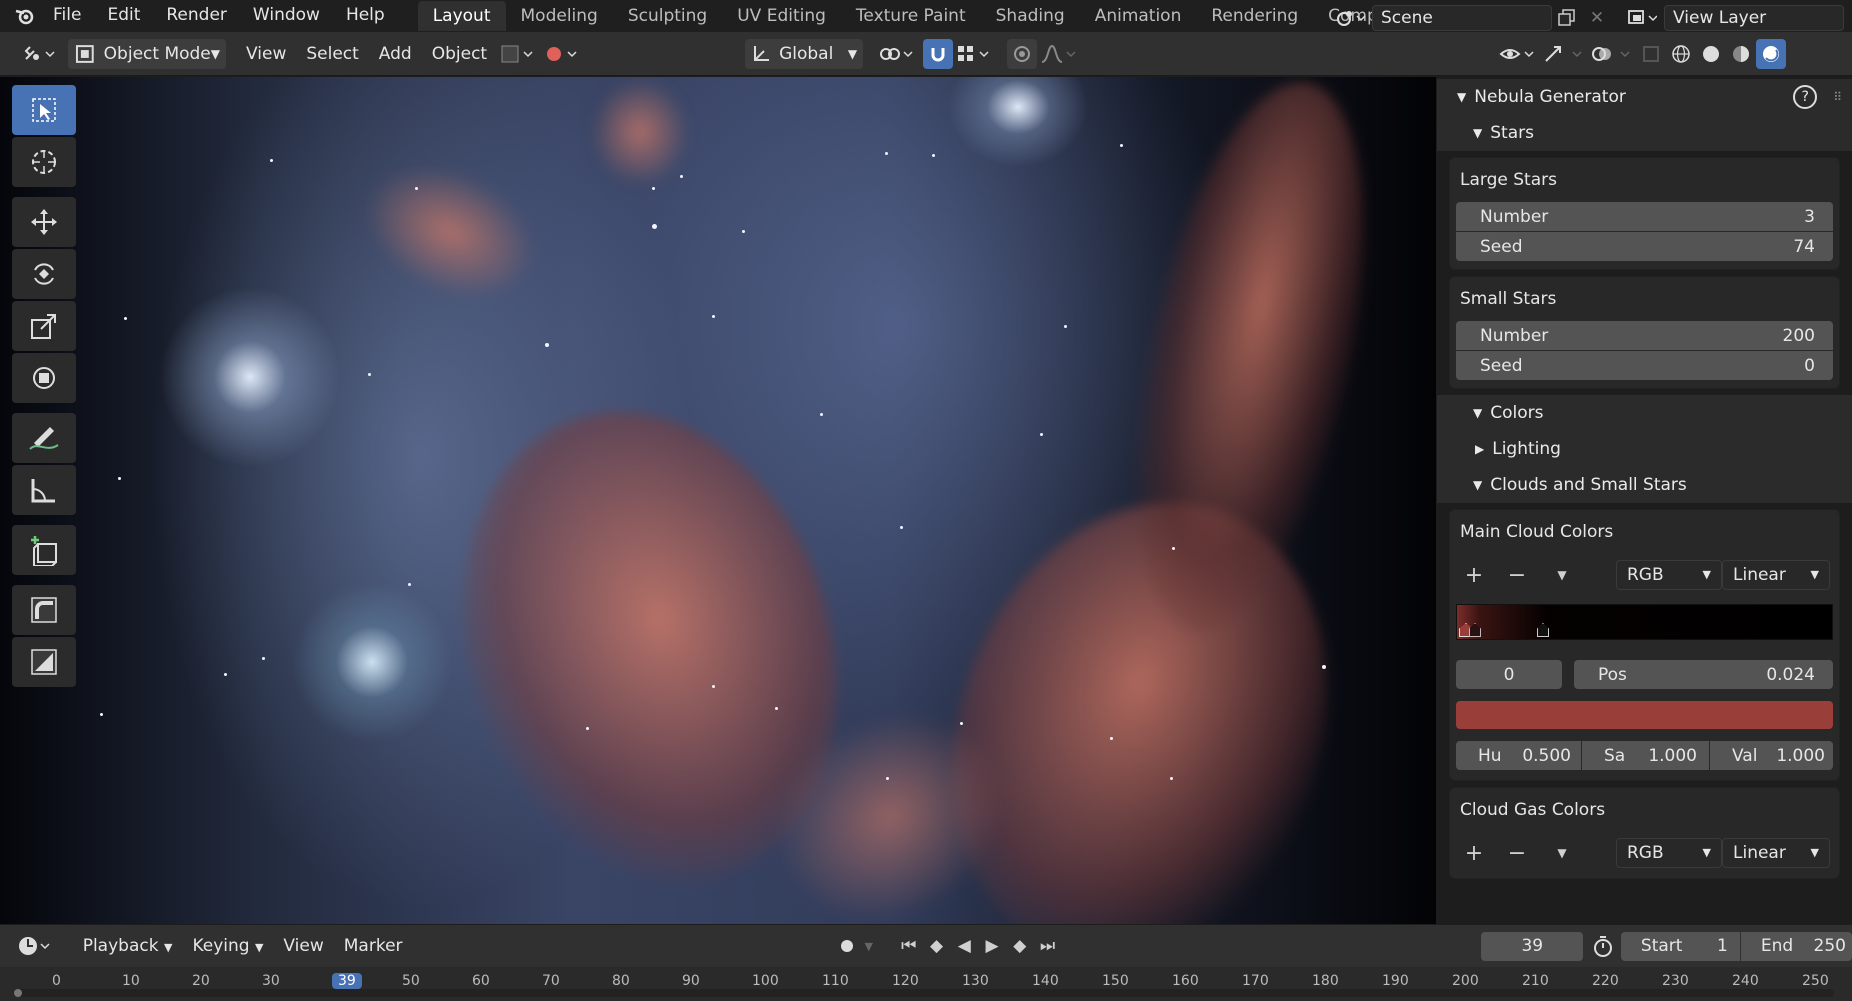  I want to click on help-icon: ?, so click(1805, 97).